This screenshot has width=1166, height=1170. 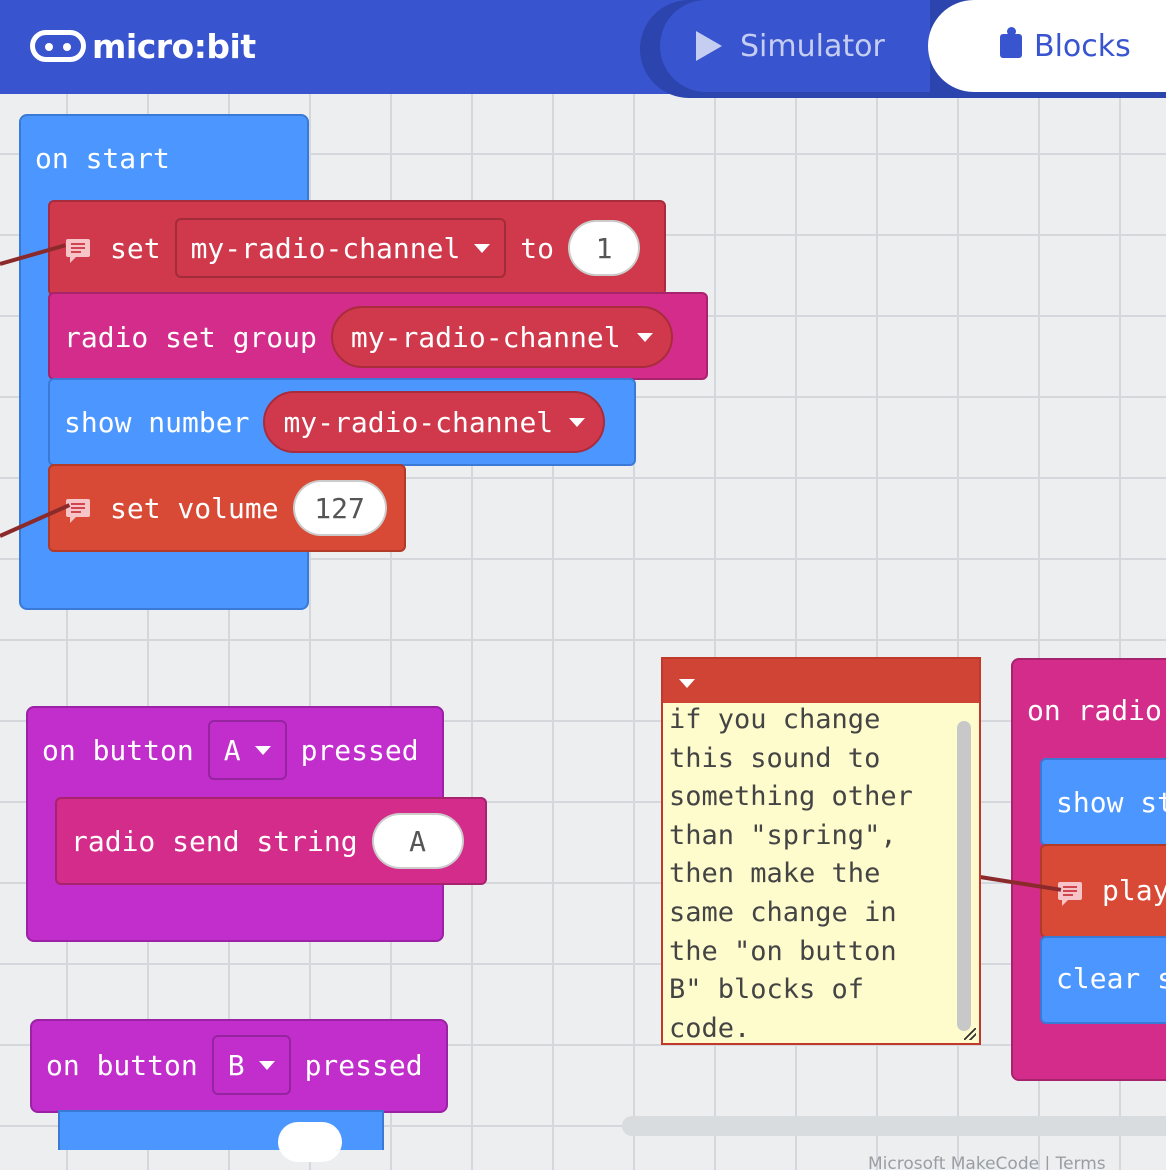 I want to click on horizontal-scrollbar, so click(x=894, y=1126).